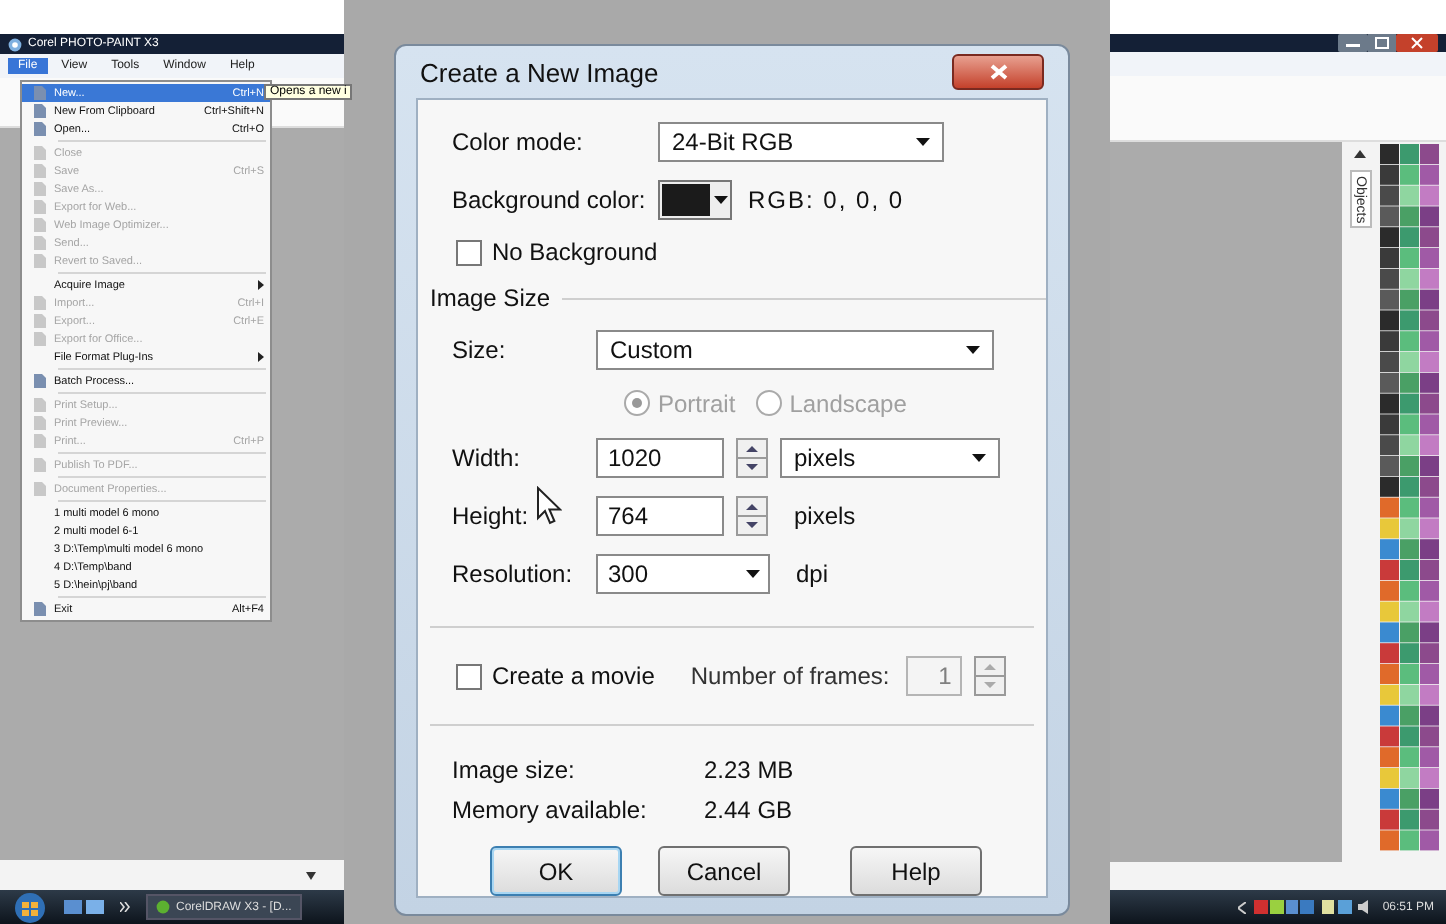  I want to click on rgb-value: RGB: 0, 0, 0, so click(826, 199).